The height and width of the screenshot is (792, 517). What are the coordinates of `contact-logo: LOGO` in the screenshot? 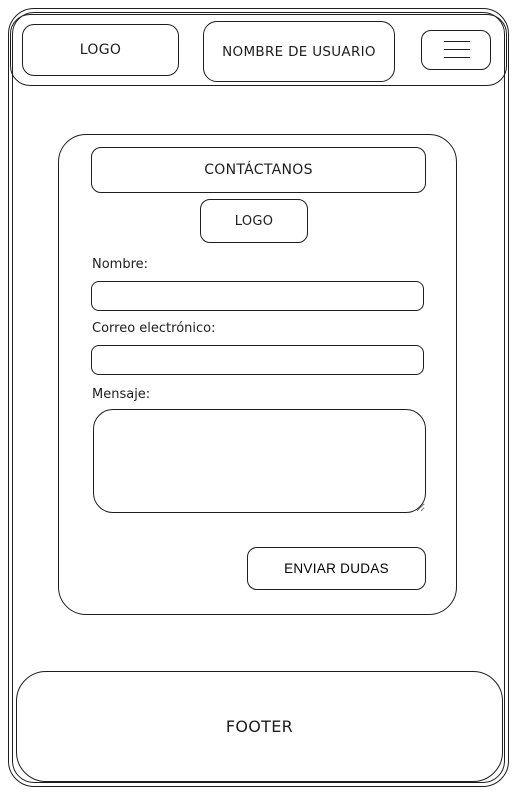 It's located at (254, 221).